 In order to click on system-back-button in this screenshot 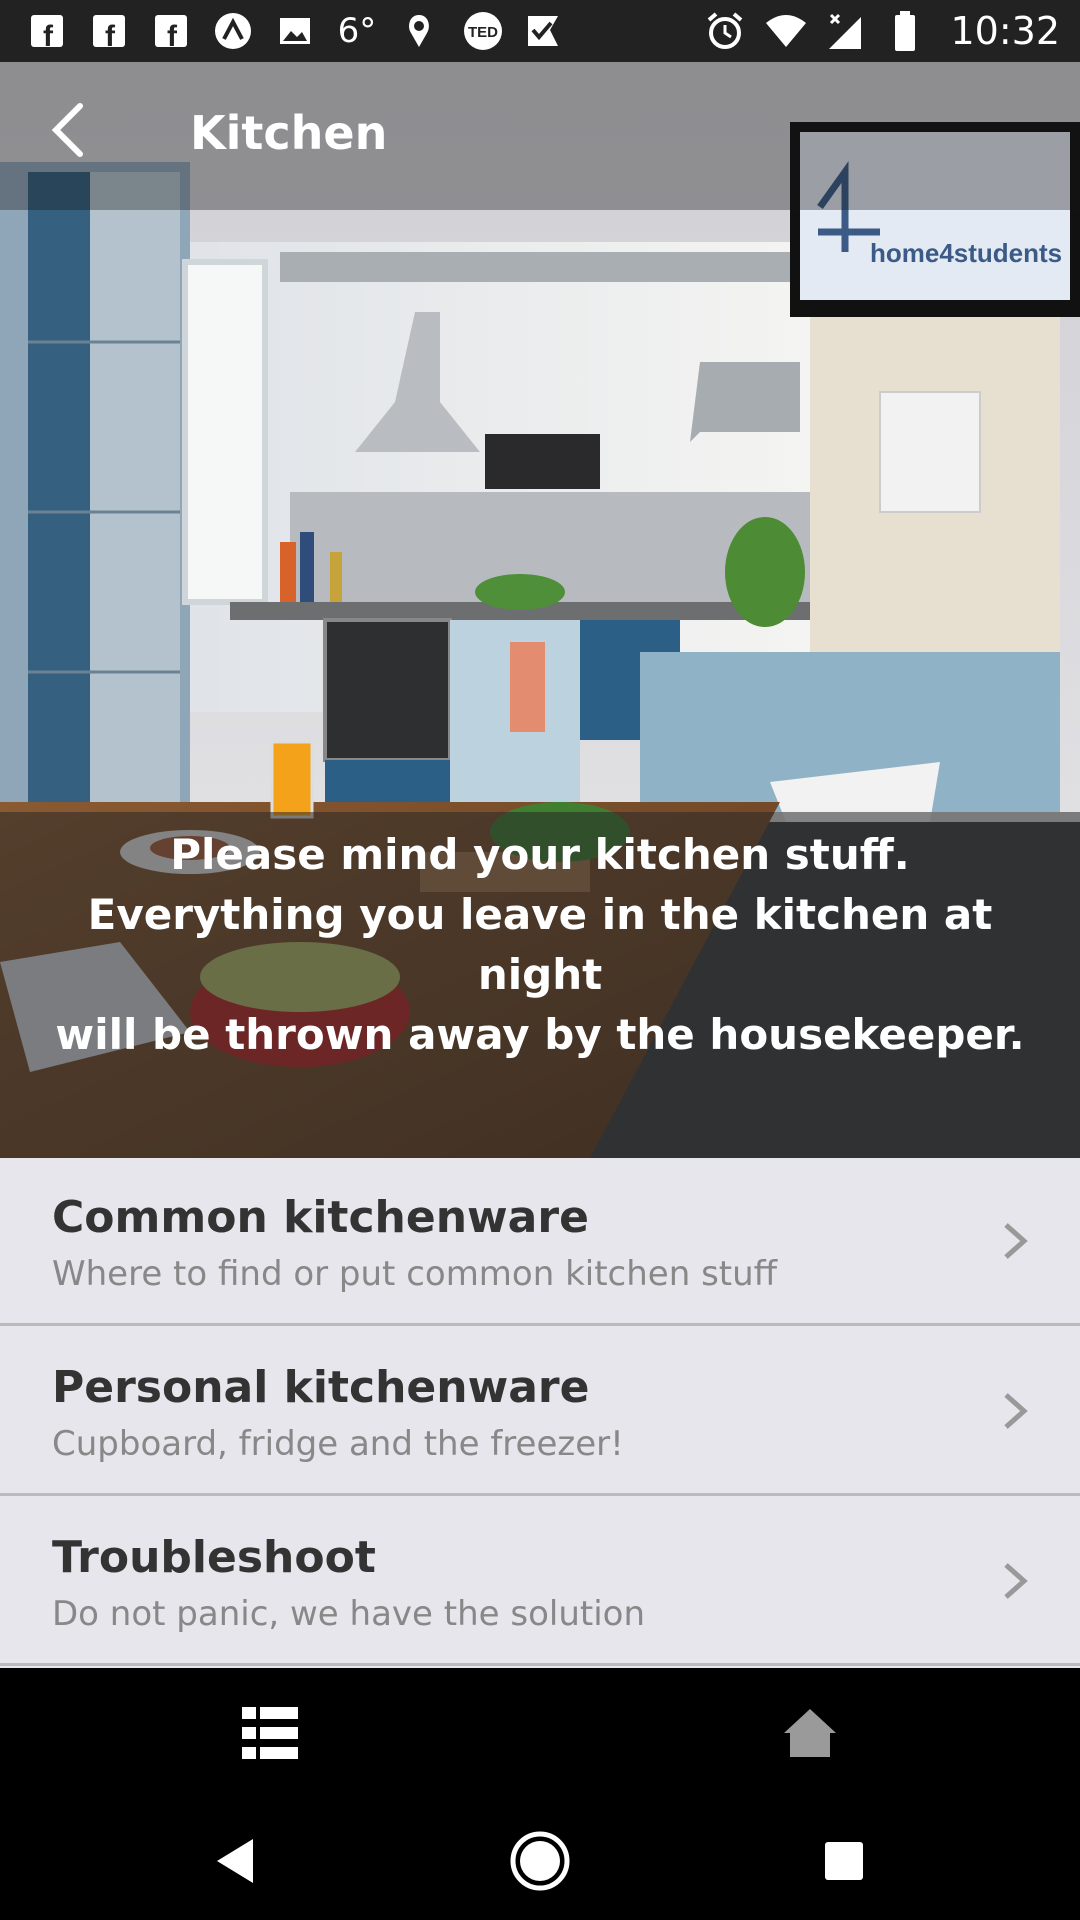, I will do `click(235, 1861)`.